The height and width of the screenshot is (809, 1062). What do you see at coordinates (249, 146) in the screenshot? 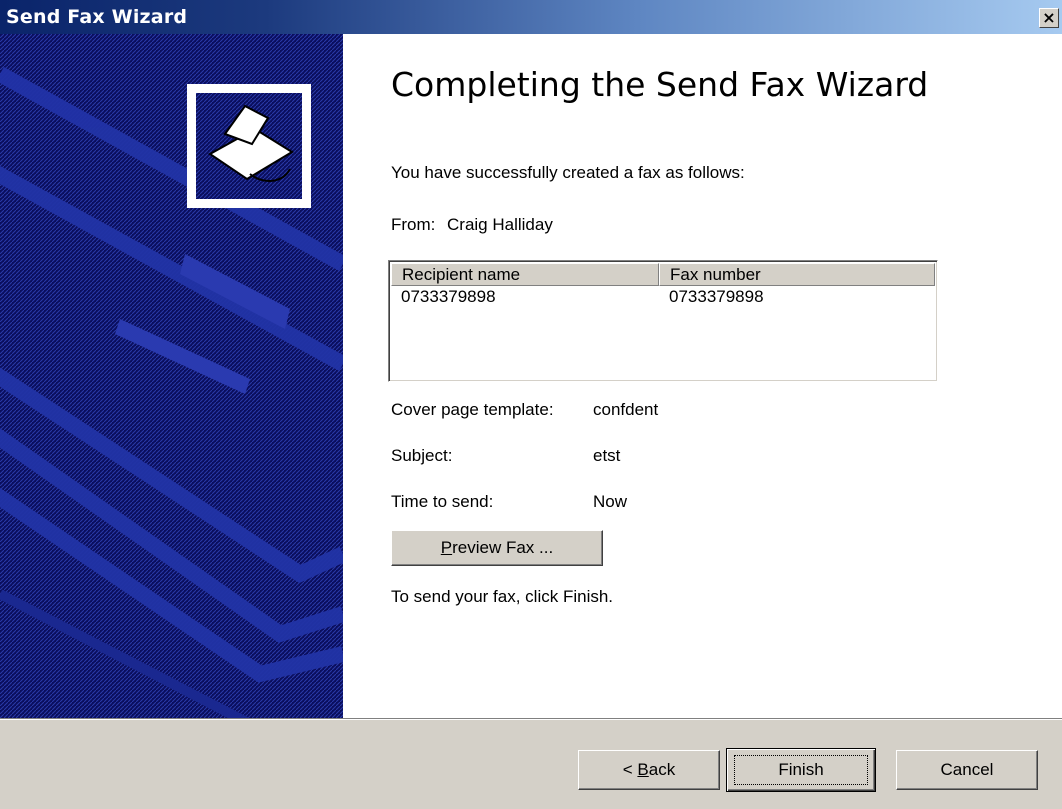
I see `fax-machine-icon` at bounding box center [249, 146].